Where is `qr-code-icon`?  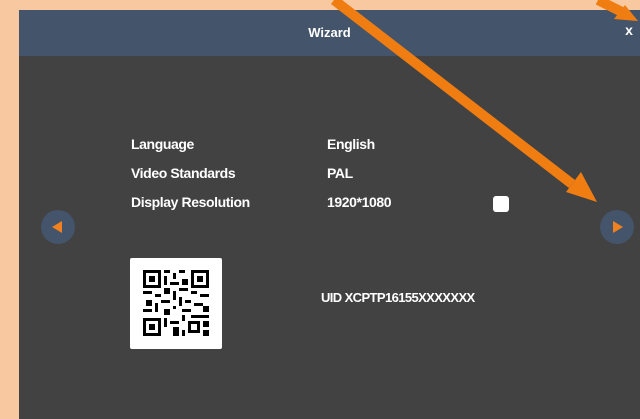 qr-code-icon is located at coordinates (176, 303).